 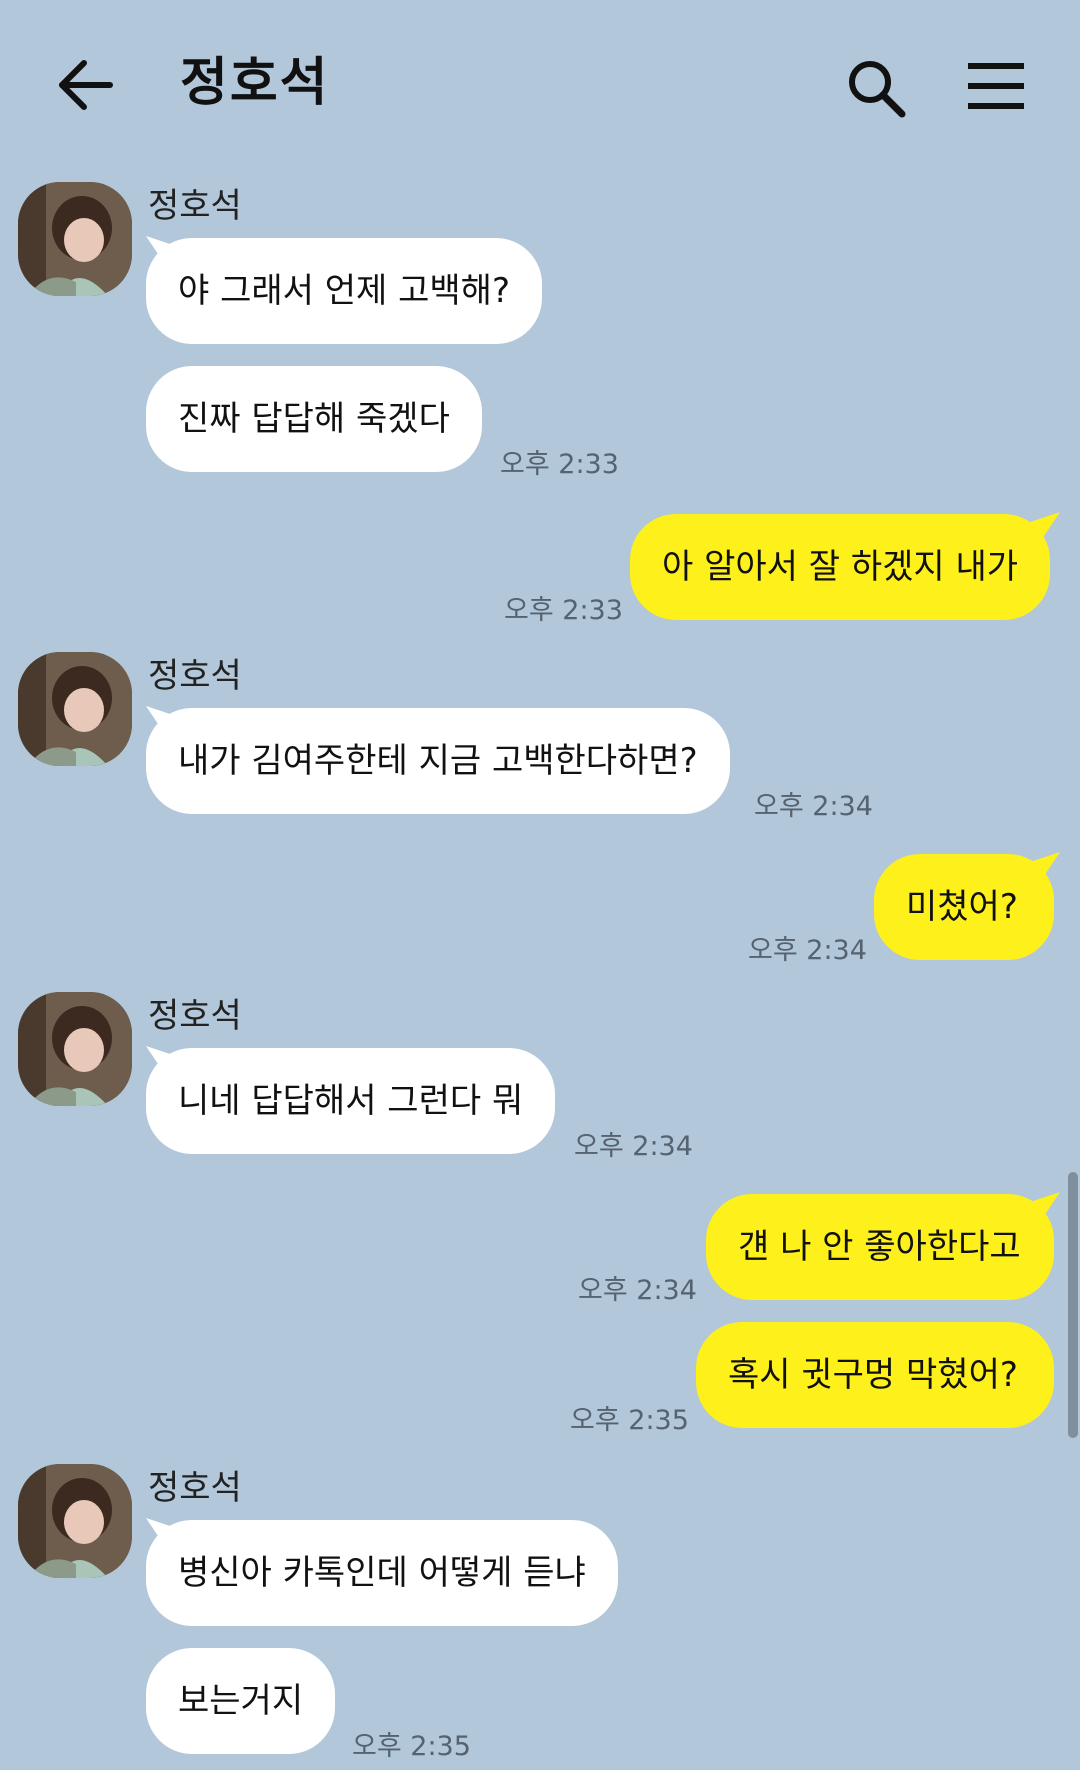 What do you see at coordinates (382, 1573) in the screenshot?
I see `message-bubble-incoming: 병신아 카톡인데 어떻게 듣냐` at bounding box center [382, 1573].